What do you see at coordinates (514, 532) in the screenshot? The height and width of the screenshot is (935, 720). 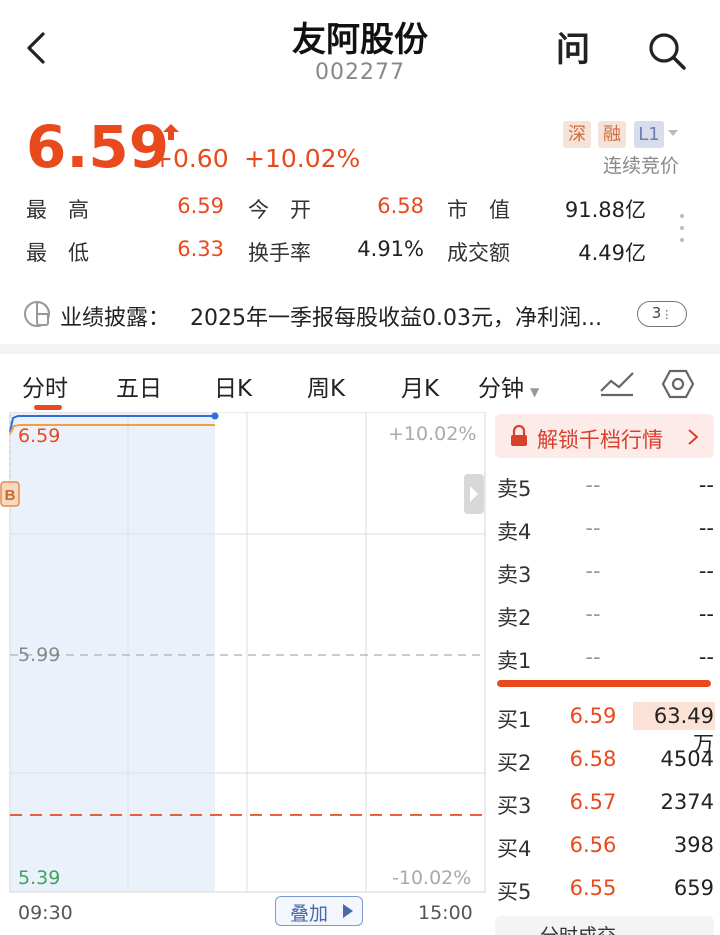 I see `ask-label: 卖4` at bounding box center [514, 532].